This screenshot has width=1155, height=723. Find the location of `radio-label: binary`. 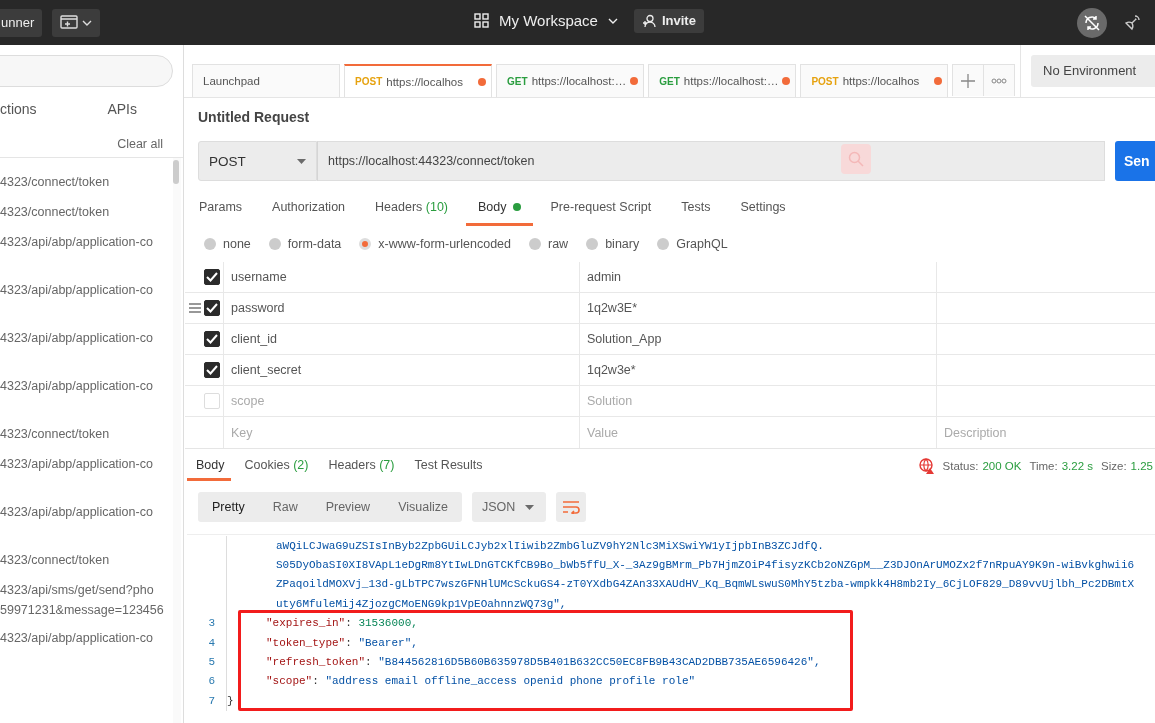

radio-label: binary is located at coordinates (622, 244).